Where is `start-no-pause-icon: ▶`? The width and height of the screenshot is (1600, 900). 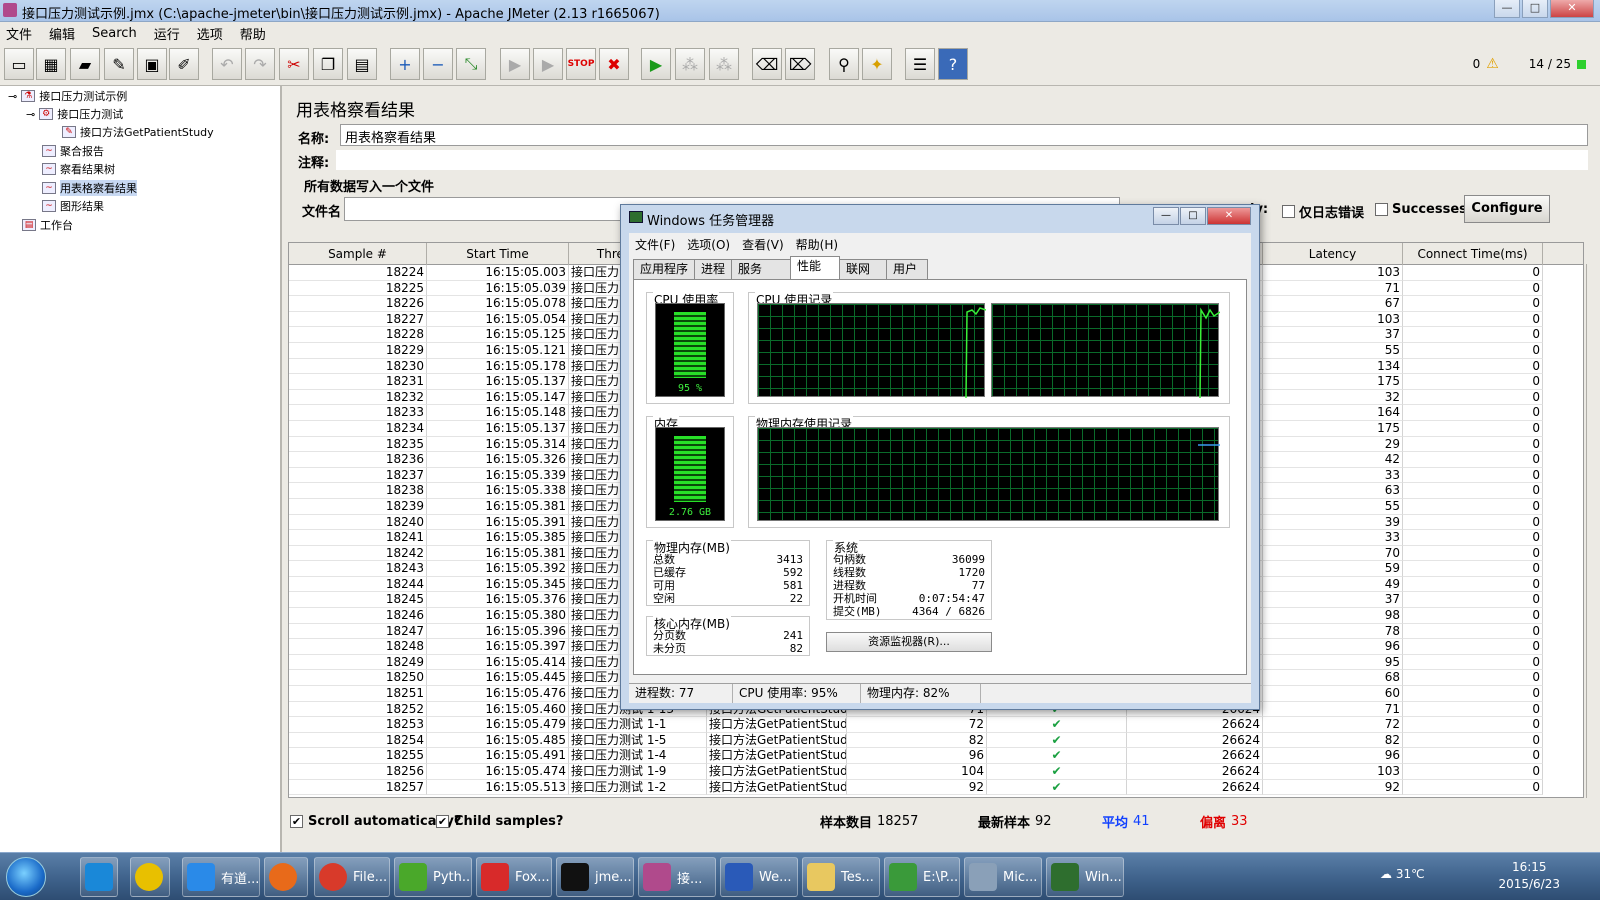 start-no-pause-icon: ▶ is located at coordinates (548, 64).